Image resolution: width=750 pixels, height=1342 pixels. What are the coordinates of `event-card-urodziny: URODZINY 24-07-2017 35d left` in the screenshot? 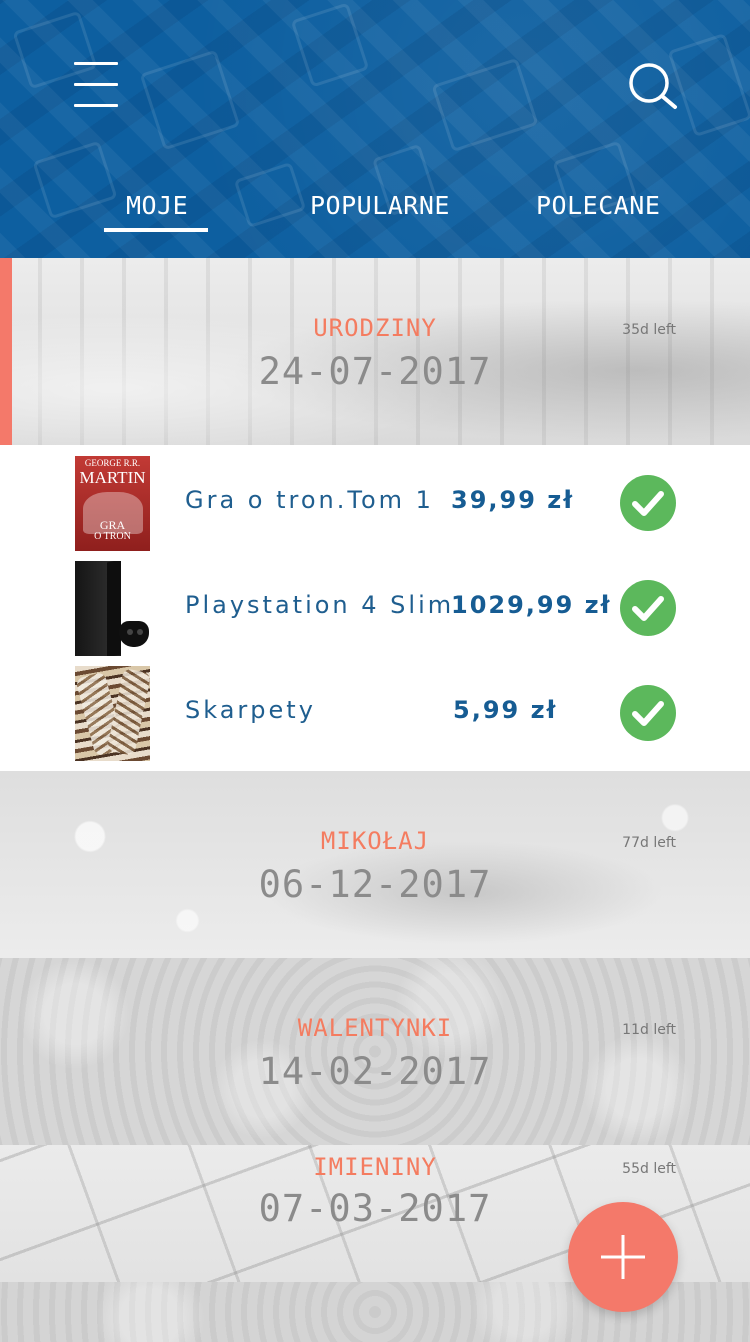 It's located at (375, 351).